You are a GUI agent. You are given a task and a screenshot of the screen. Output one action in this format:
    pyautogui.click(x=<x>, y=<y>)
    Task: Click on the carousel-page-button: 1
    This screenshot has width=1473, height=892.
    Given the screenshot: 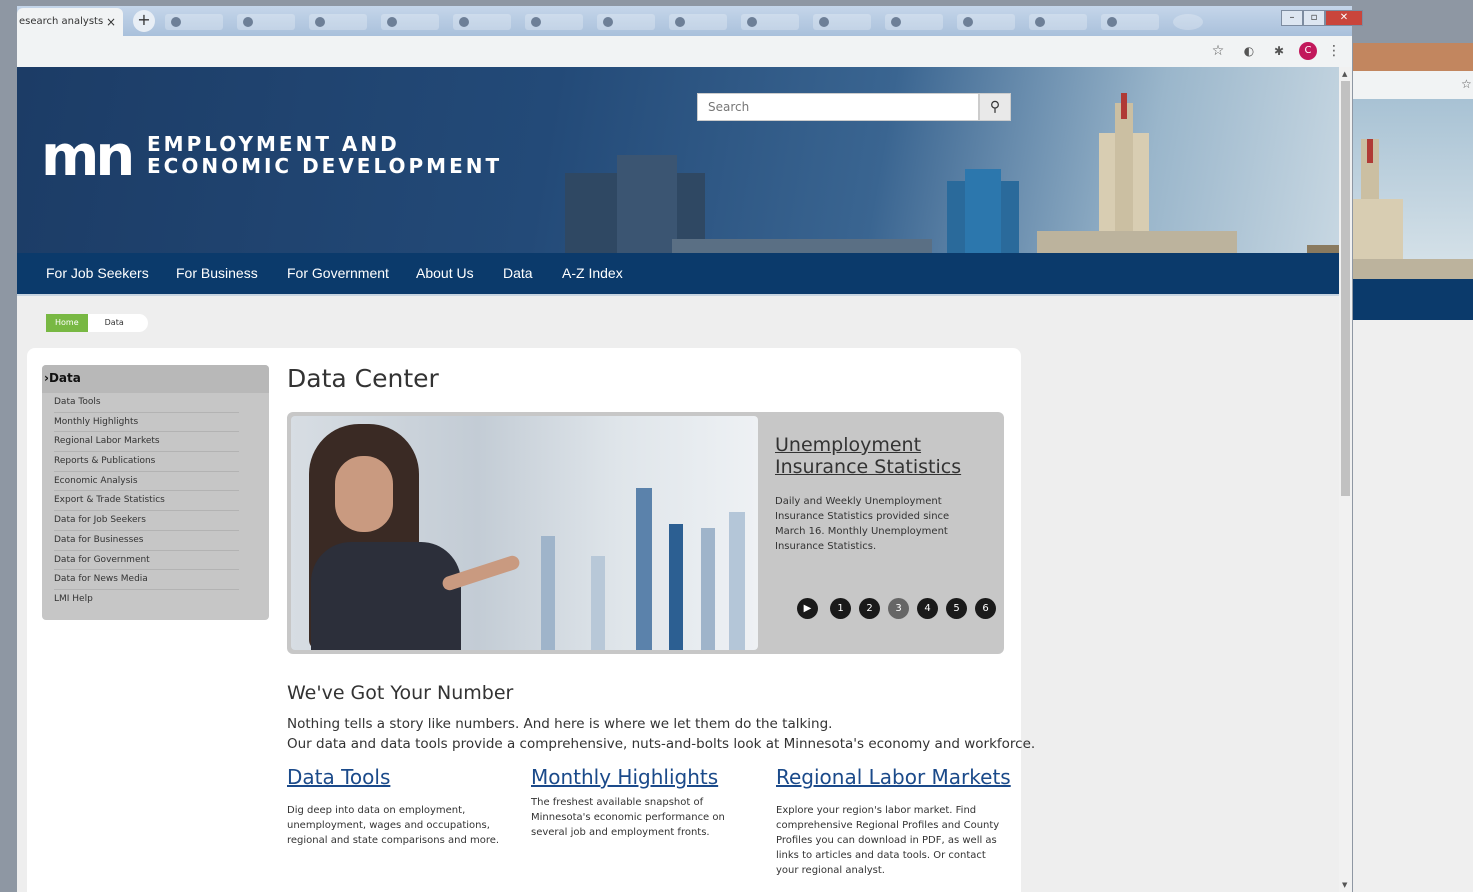 What is the action you would take?
    pyautogui.click(x=840, y=608)
    